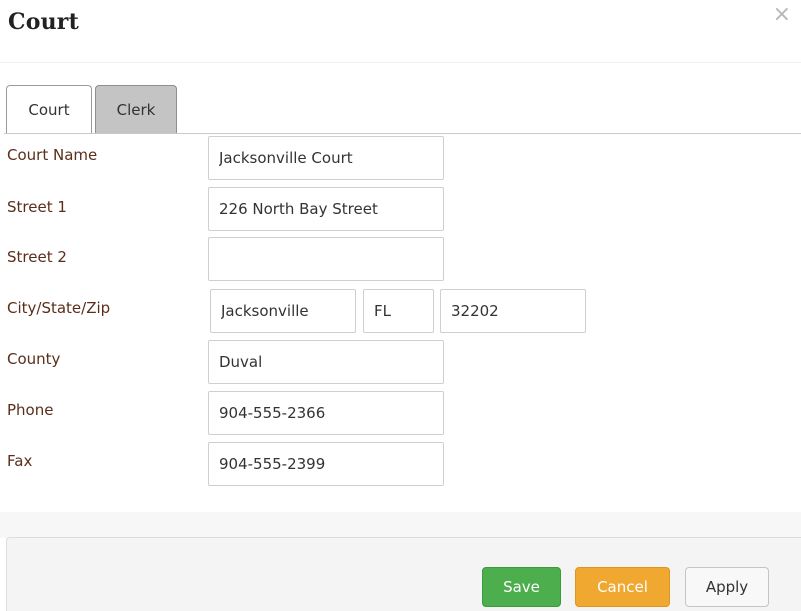  What do you see at coordinates (782, 15) in the screenshot?
I see `close-icon: ×` at bounding box center [782, 15].